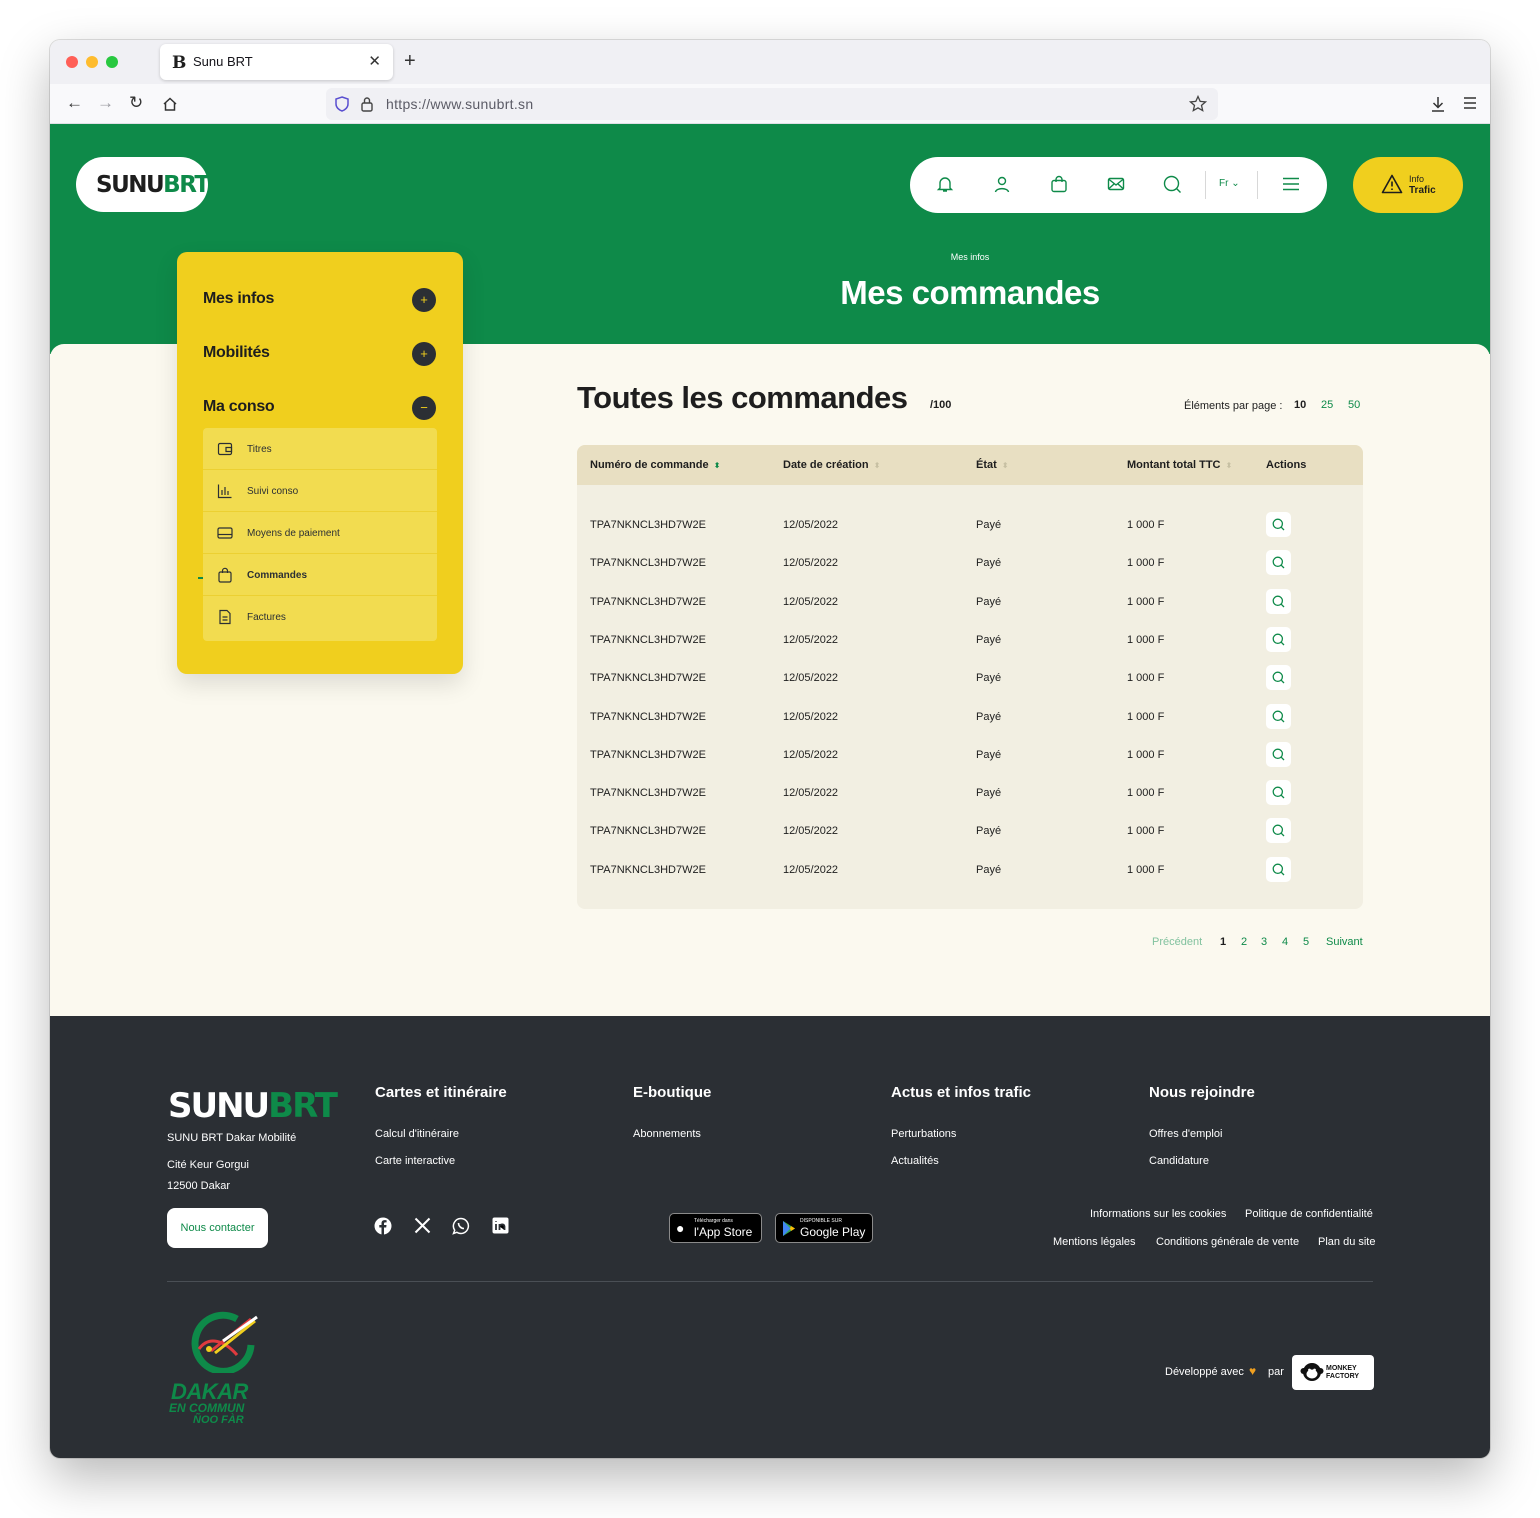  Describe the element at coordinates (1177, 942) in the screenshot. I see `pagination-previous: Précédent` at that location.